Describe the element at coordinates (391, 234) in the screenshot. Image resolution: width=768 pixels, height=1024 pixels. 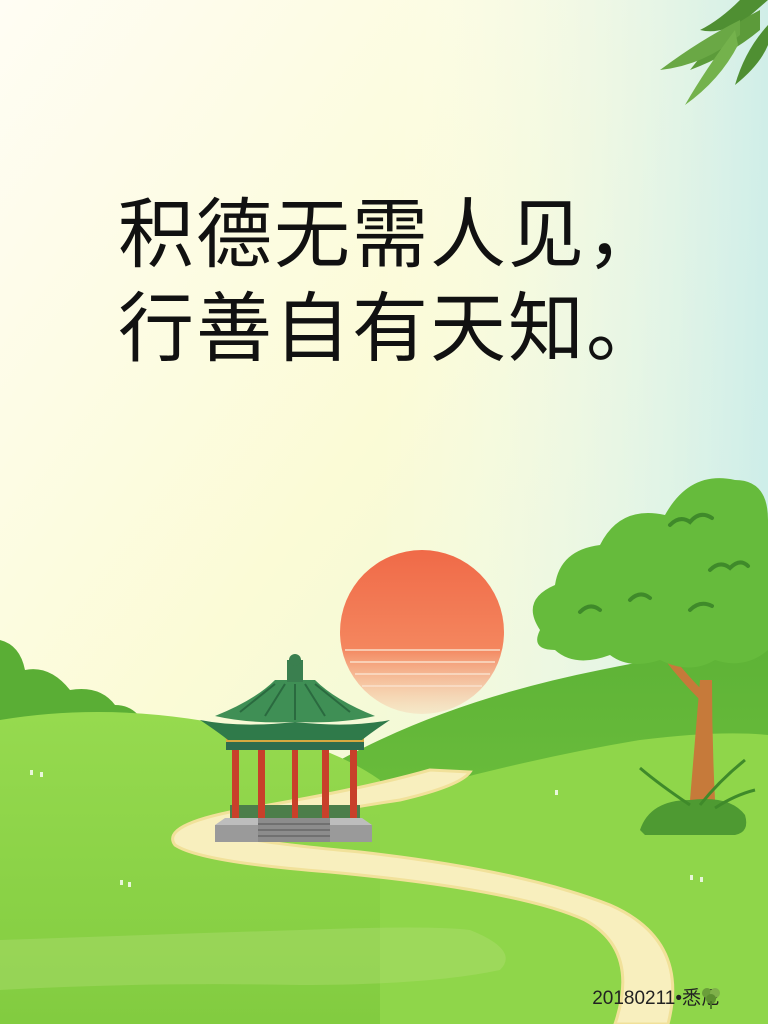
I see `poem-line-1: 积德无需人见，` at that location.